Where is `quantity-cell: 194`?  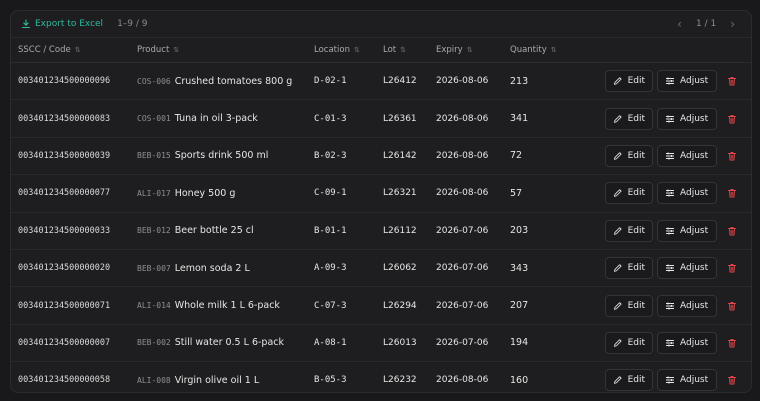
quantity-cell: 194 is located at coordinates (519, 343).